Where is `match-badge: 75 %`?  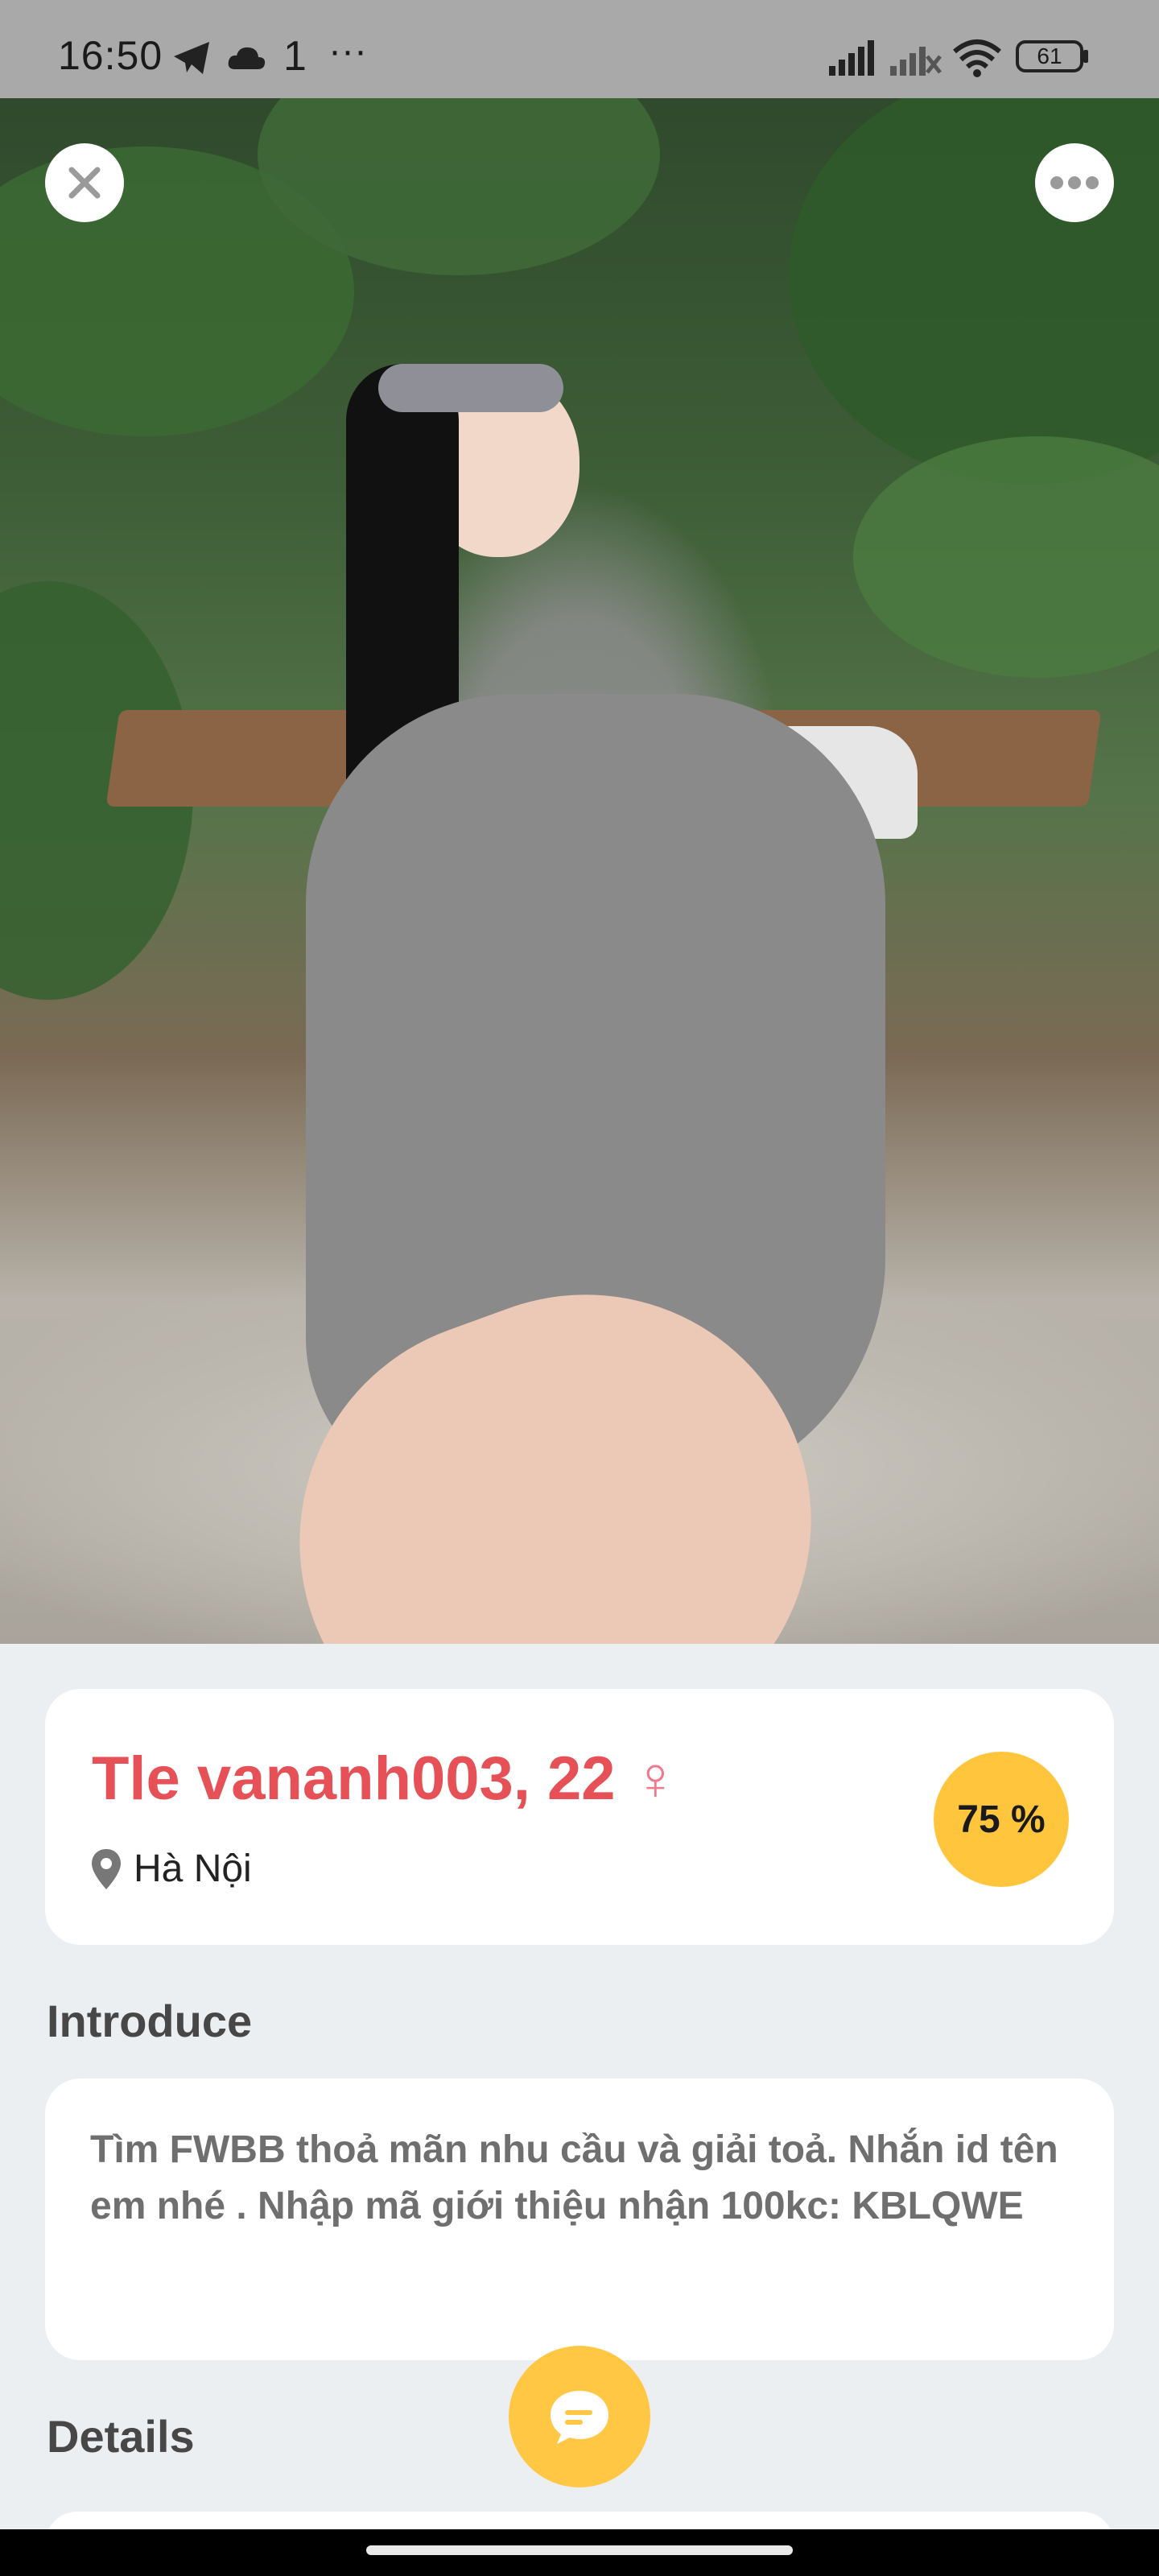
match-badge: 75 % is located at coordinates (1002, 1819).